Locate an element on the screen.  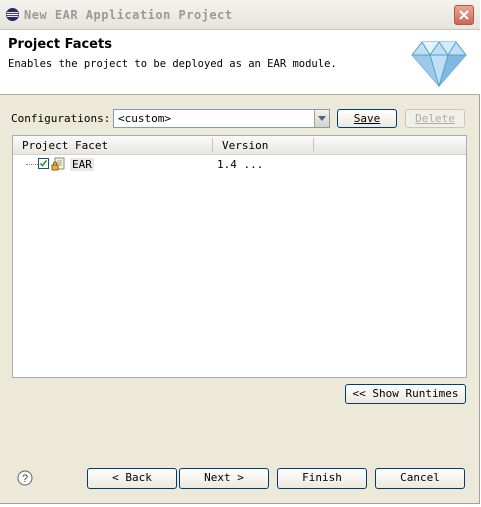
close-icon is located at coordinates (464, 15).